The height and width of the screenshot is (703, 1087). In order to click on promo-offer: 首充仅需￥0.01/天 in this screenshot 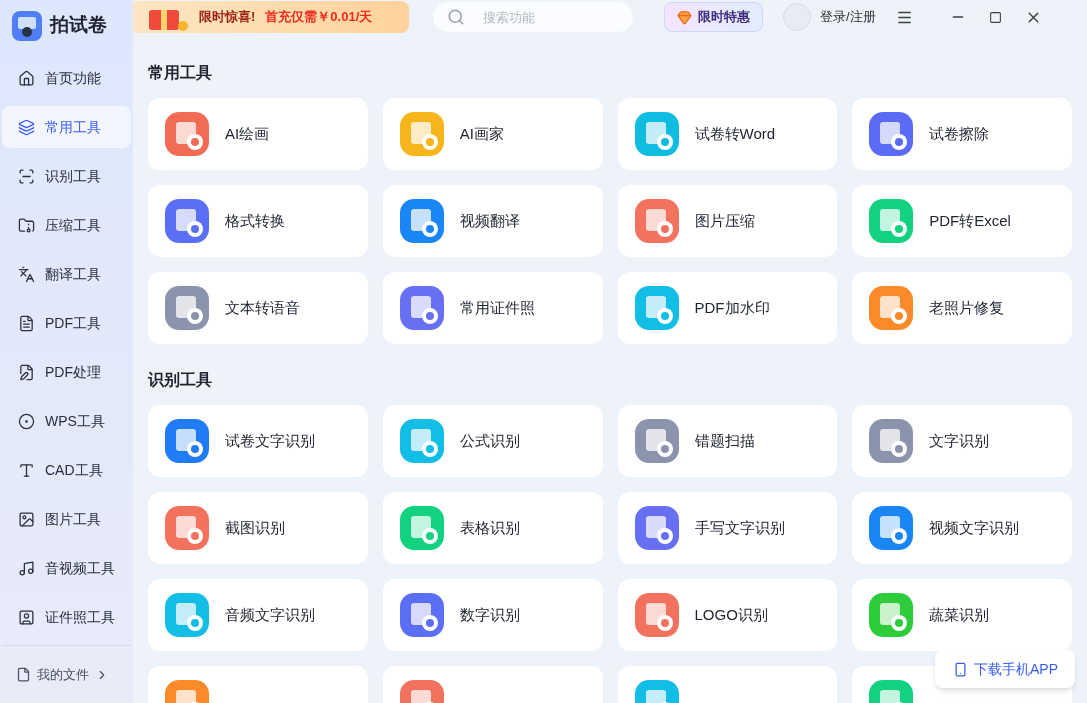, I will do `click(319, 17)`.